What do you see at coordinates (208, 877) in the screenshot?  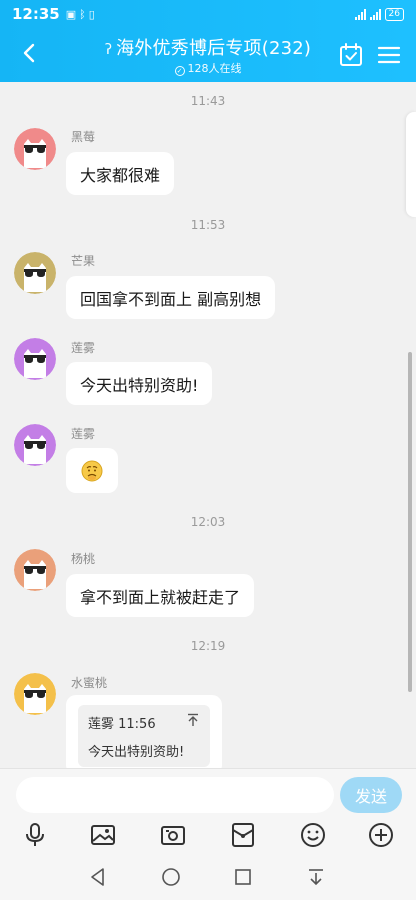 I see `system-nav-bar` at bounding box center [208, 877].